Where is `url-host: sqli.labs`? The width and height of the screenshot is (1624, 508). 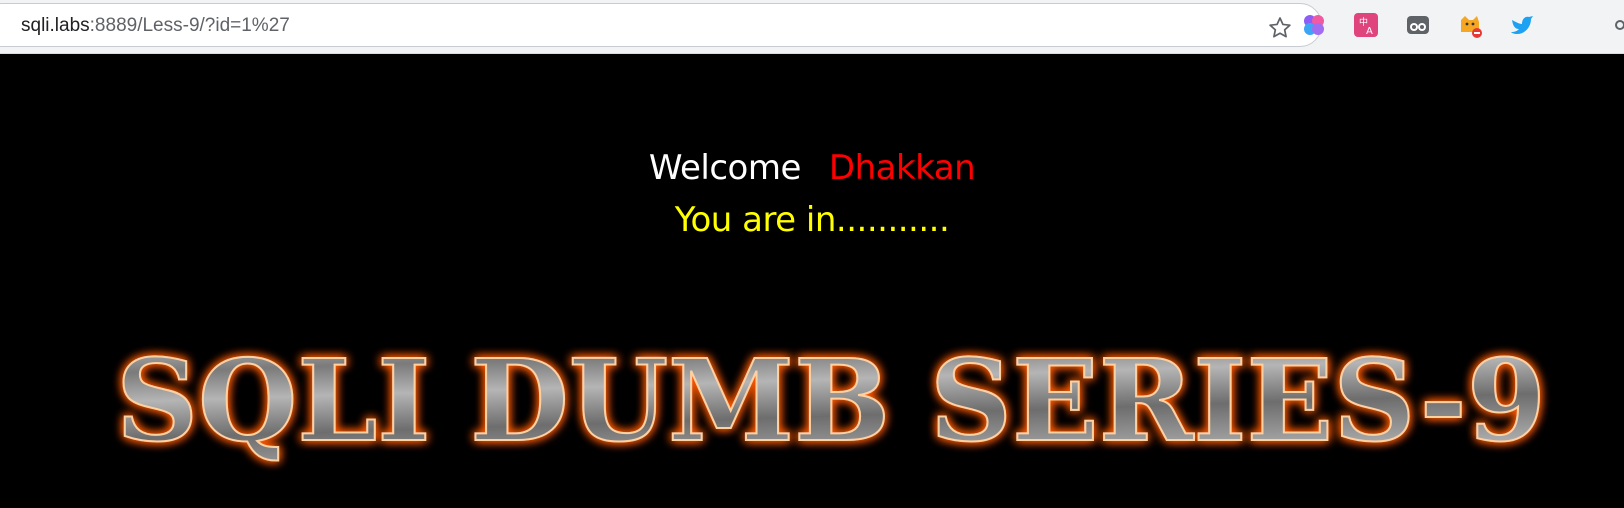 url-host: sqli.labs is located at coordinates (55, 25).